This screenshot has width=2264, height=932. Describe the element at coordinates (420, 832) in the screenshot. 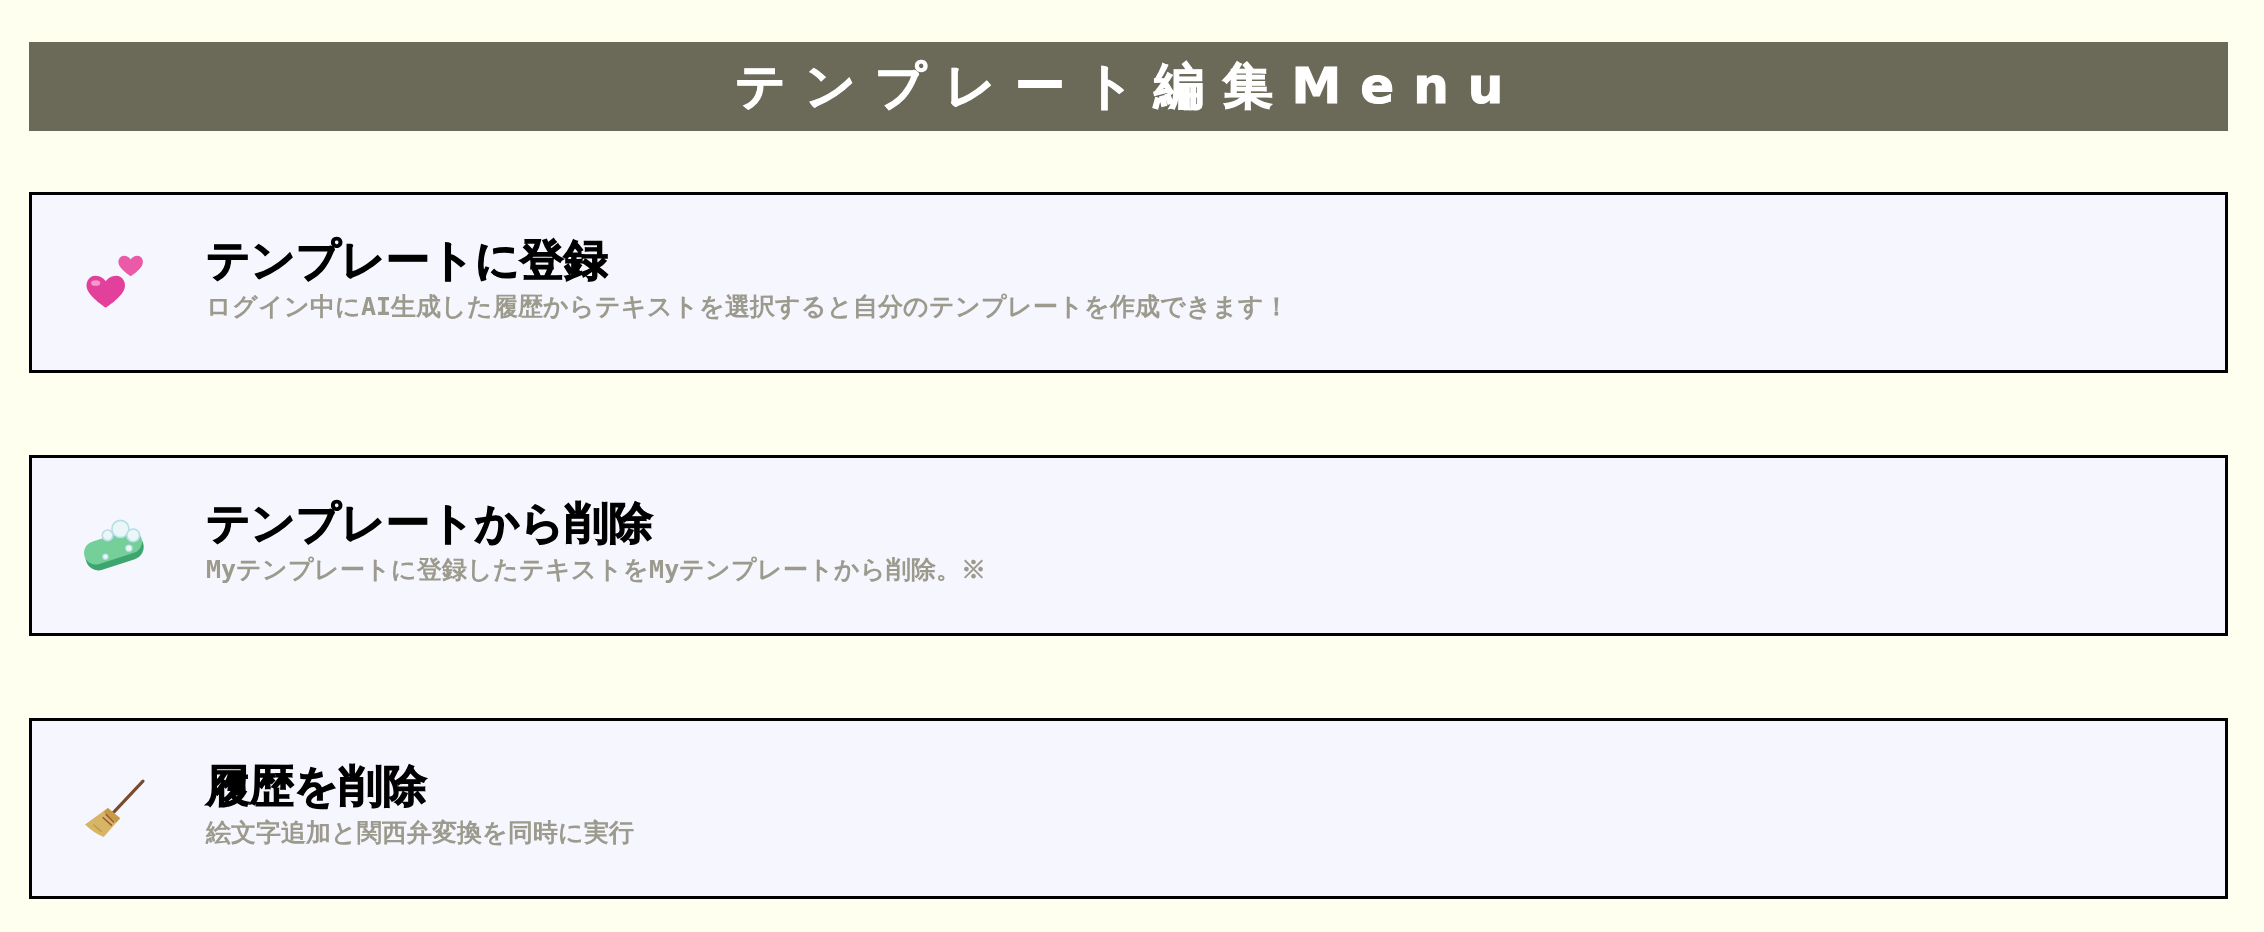

I see `menu-description: 絵文字追加と関西弁変換を同時に実行` at that location.